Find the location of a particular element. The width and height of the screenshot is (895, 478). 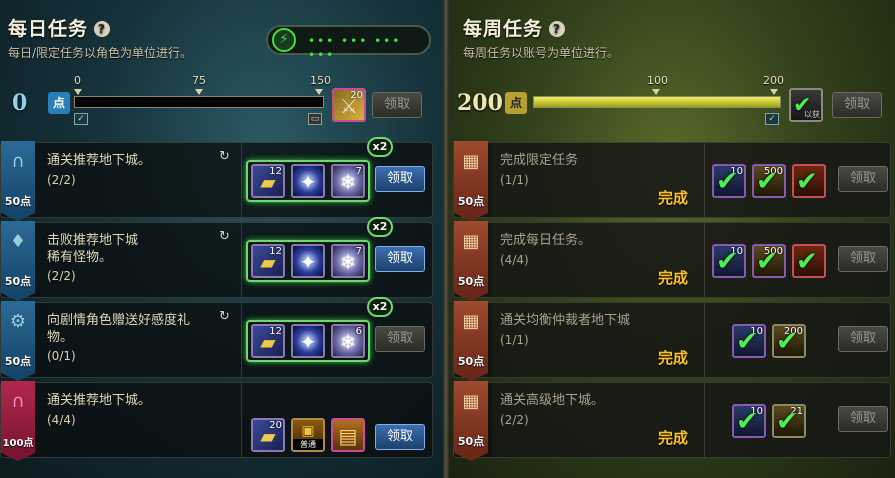

task-name: 完成限定任务 is located at coordinates (539, 160).